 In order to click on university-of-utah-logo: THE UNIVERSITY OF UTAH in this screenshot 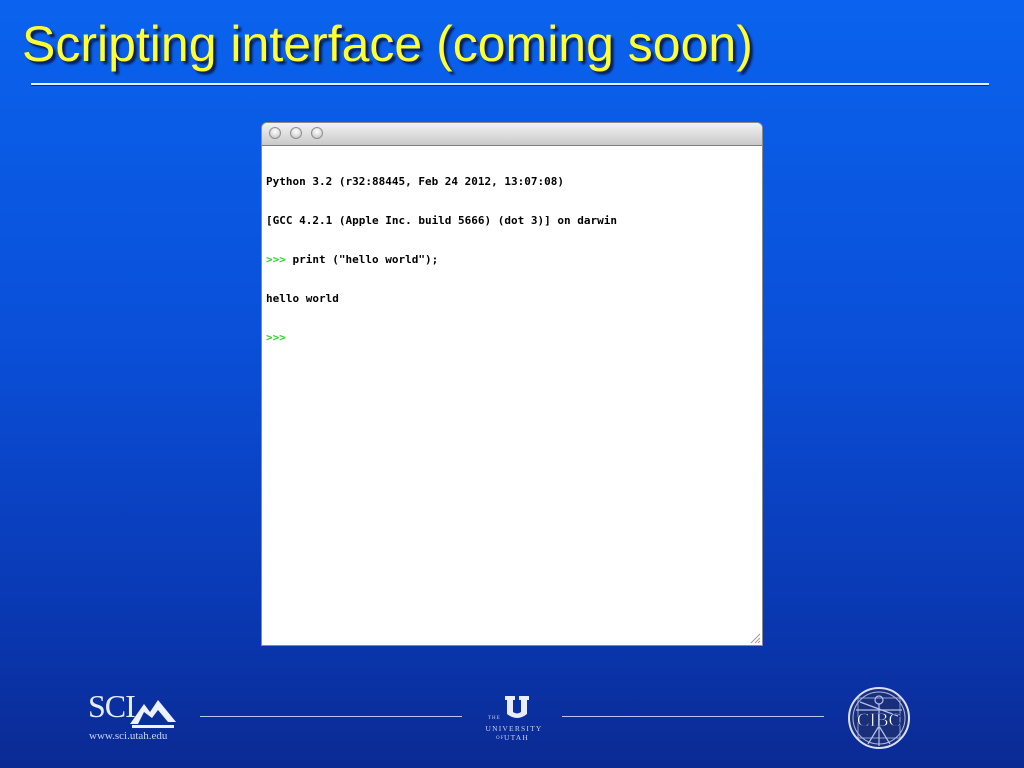, I will do `click(514, 722)`.